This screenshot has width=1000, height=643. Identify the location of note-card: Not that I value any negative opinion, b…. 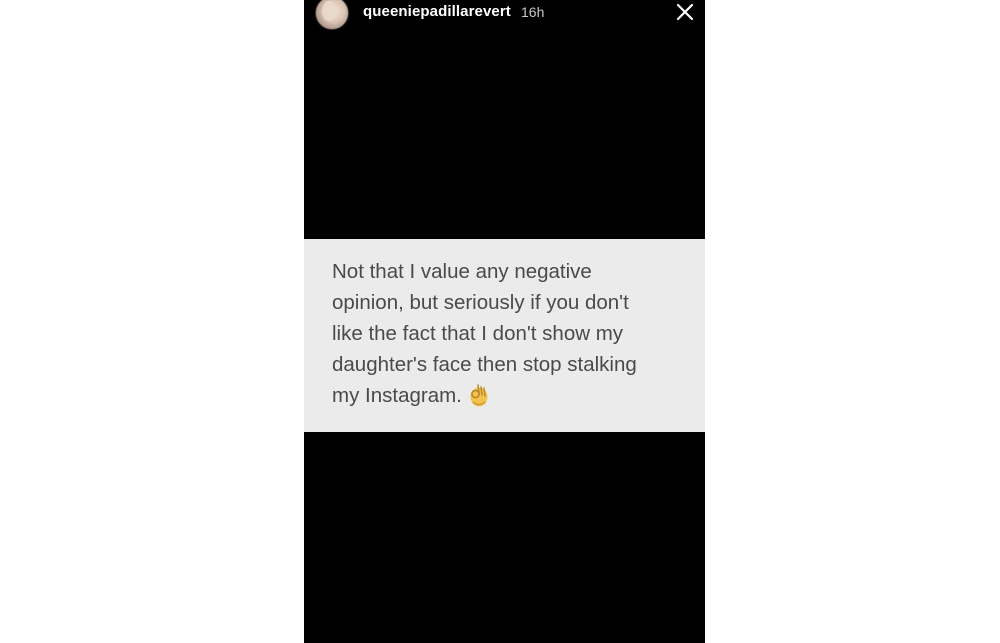
(504, 335).